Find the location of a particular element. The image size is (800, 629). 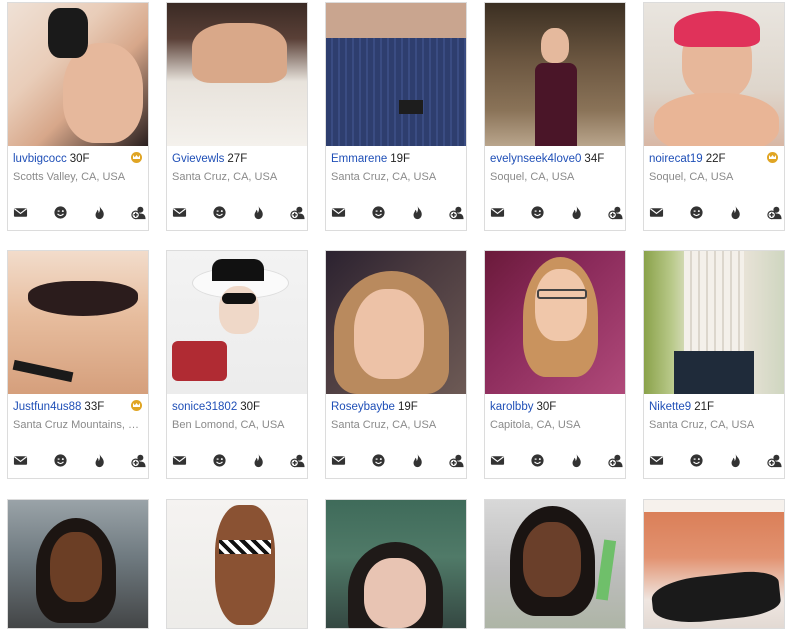

username-link: Gvievewls is located at coordinates (198, 159).